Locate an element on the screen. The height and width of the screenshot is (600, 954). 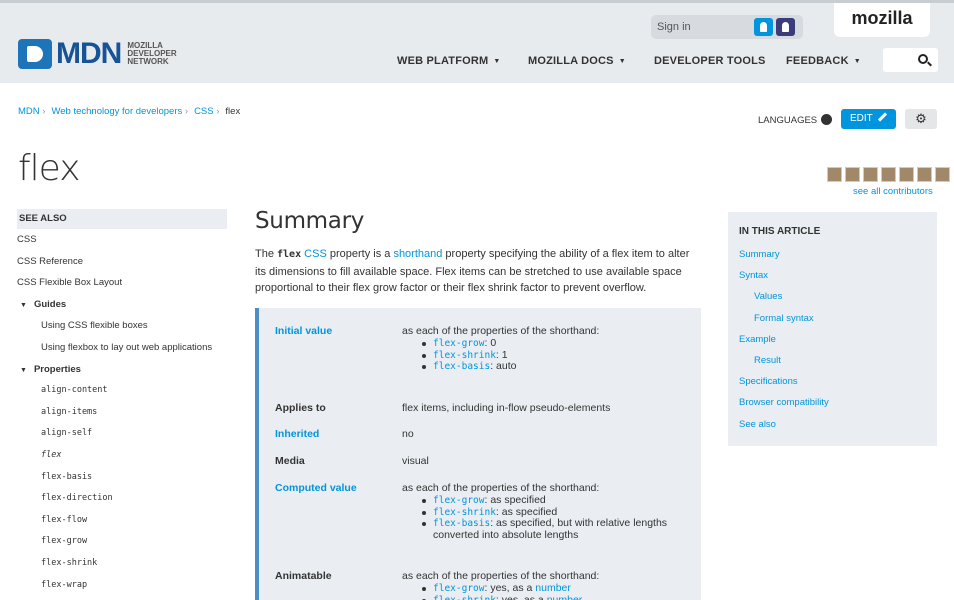
settings-button: ⚙ is located at coordinates (921, 119).